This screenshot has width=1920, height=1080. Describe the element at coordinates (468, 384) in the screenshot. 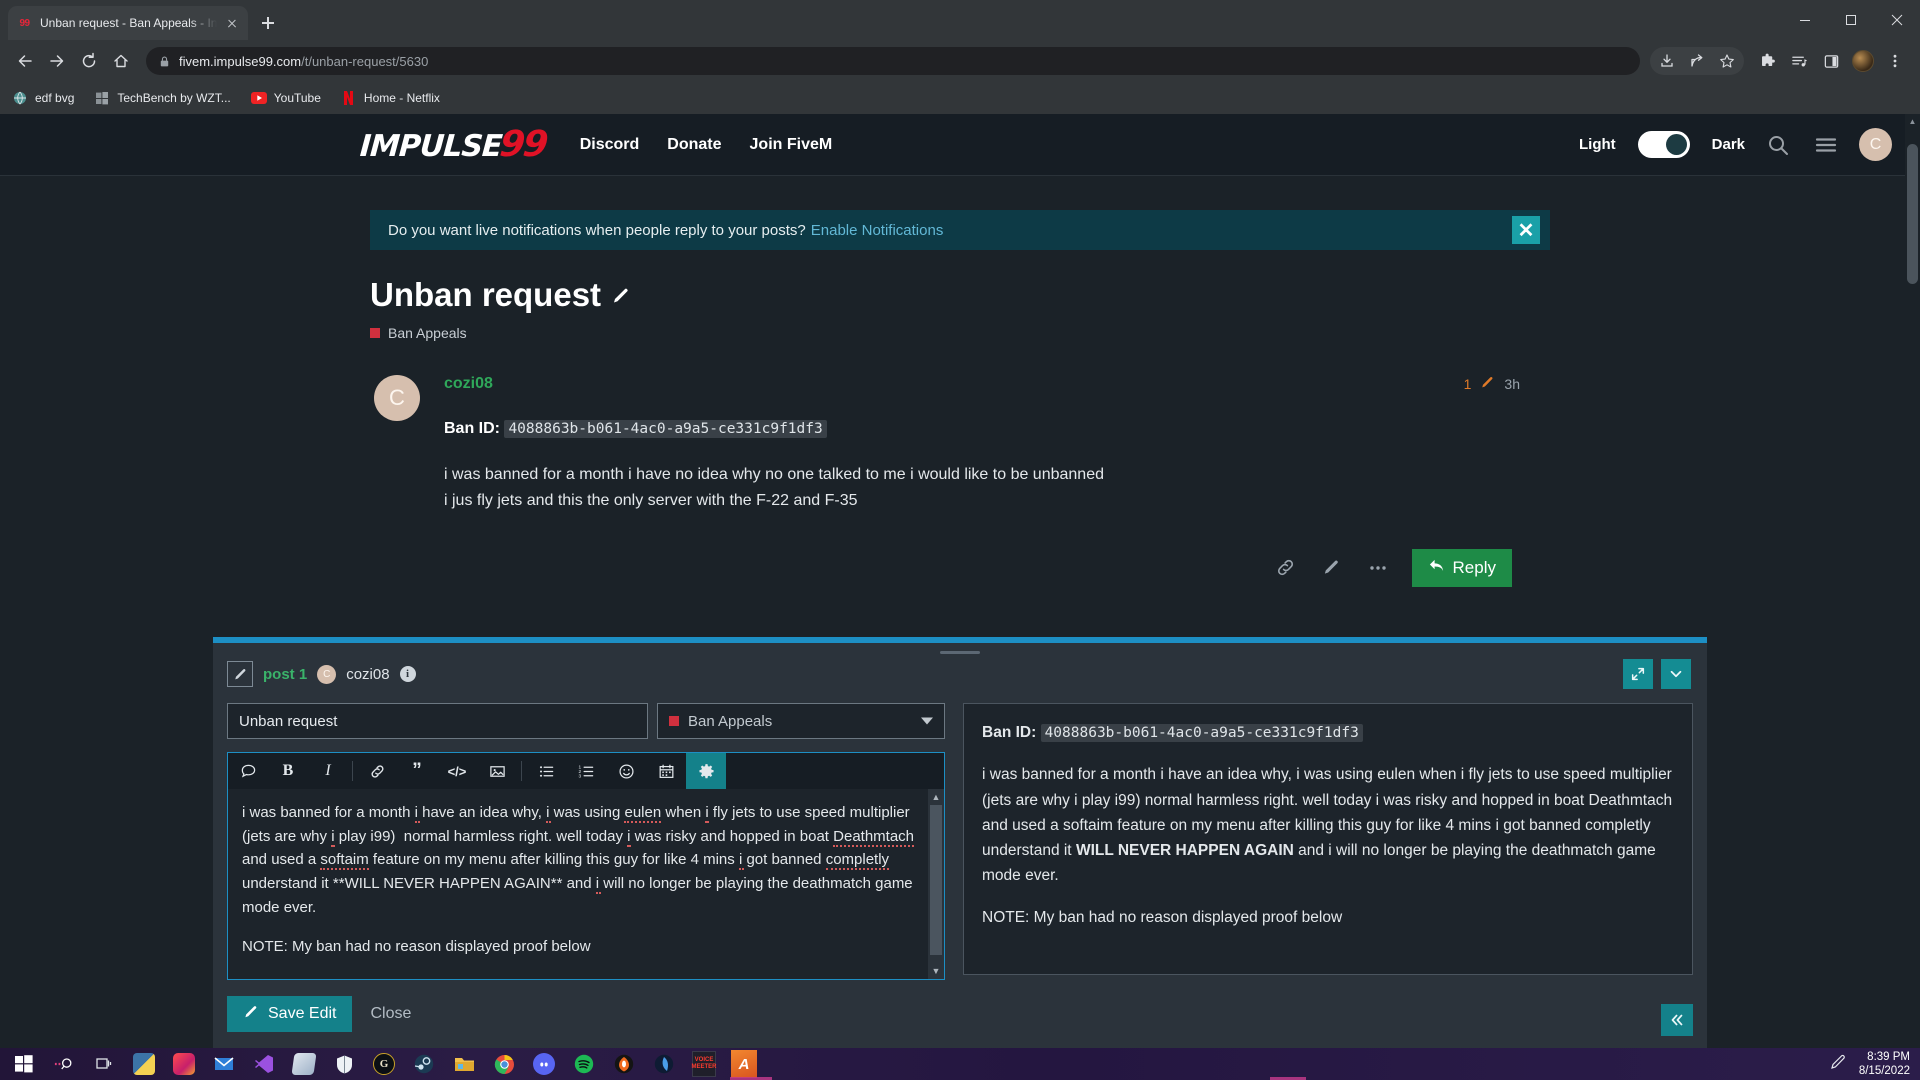

I see `post-author: cozi08` at that location.